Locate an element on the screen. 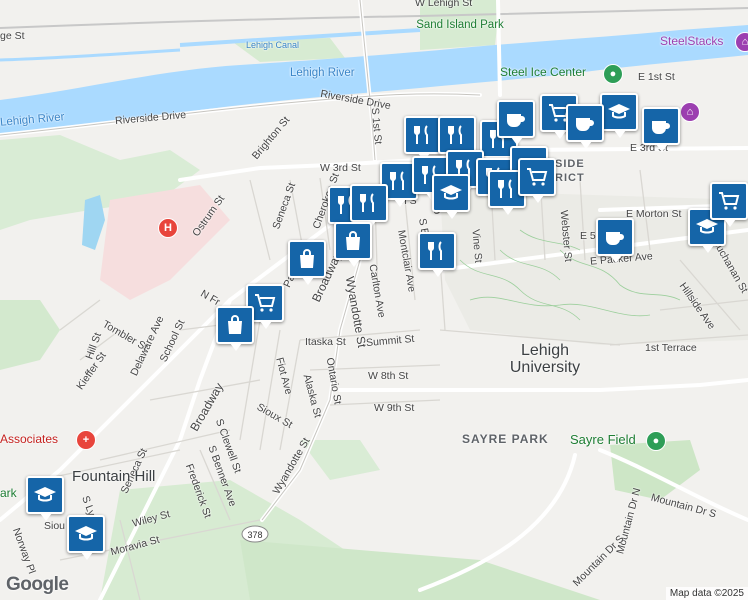 This screenshot has width=748, height=600. svg-text: 378 is located at coordinates (254, 535).